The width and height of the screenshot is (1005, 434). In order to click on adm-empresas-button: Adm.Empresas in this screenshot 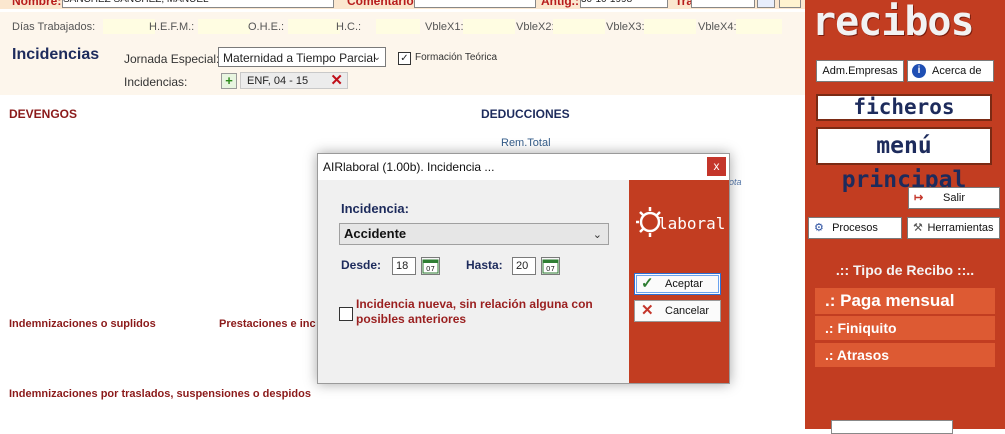, I will do `click(860, 71)`.